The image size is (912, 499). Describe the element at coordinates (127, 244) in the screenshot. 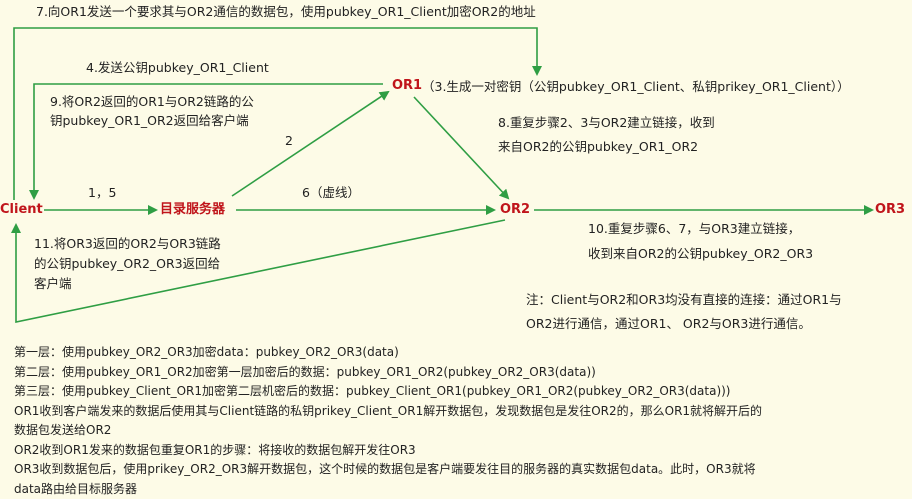

I see `label-step11-line1: 11.将OR3返回的OR2与OR3链路` at that location.